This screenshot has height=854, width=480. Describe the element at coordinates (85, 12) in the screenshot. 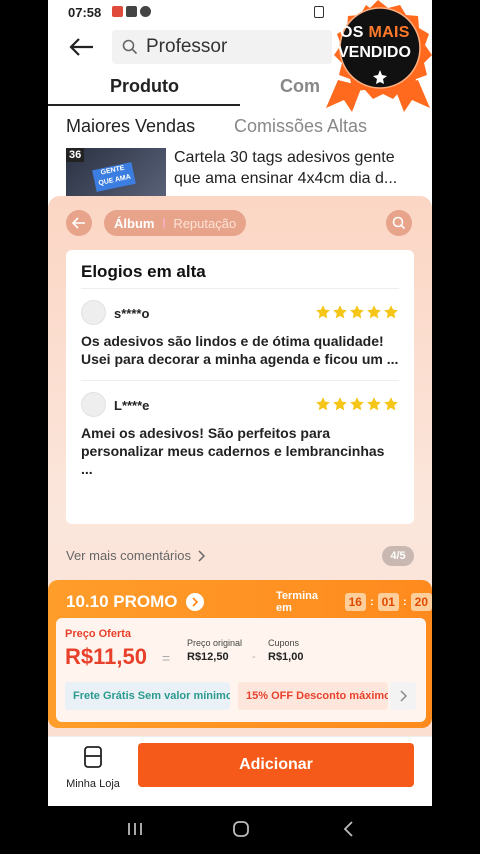

I see `status-time: 07:58` at that location.